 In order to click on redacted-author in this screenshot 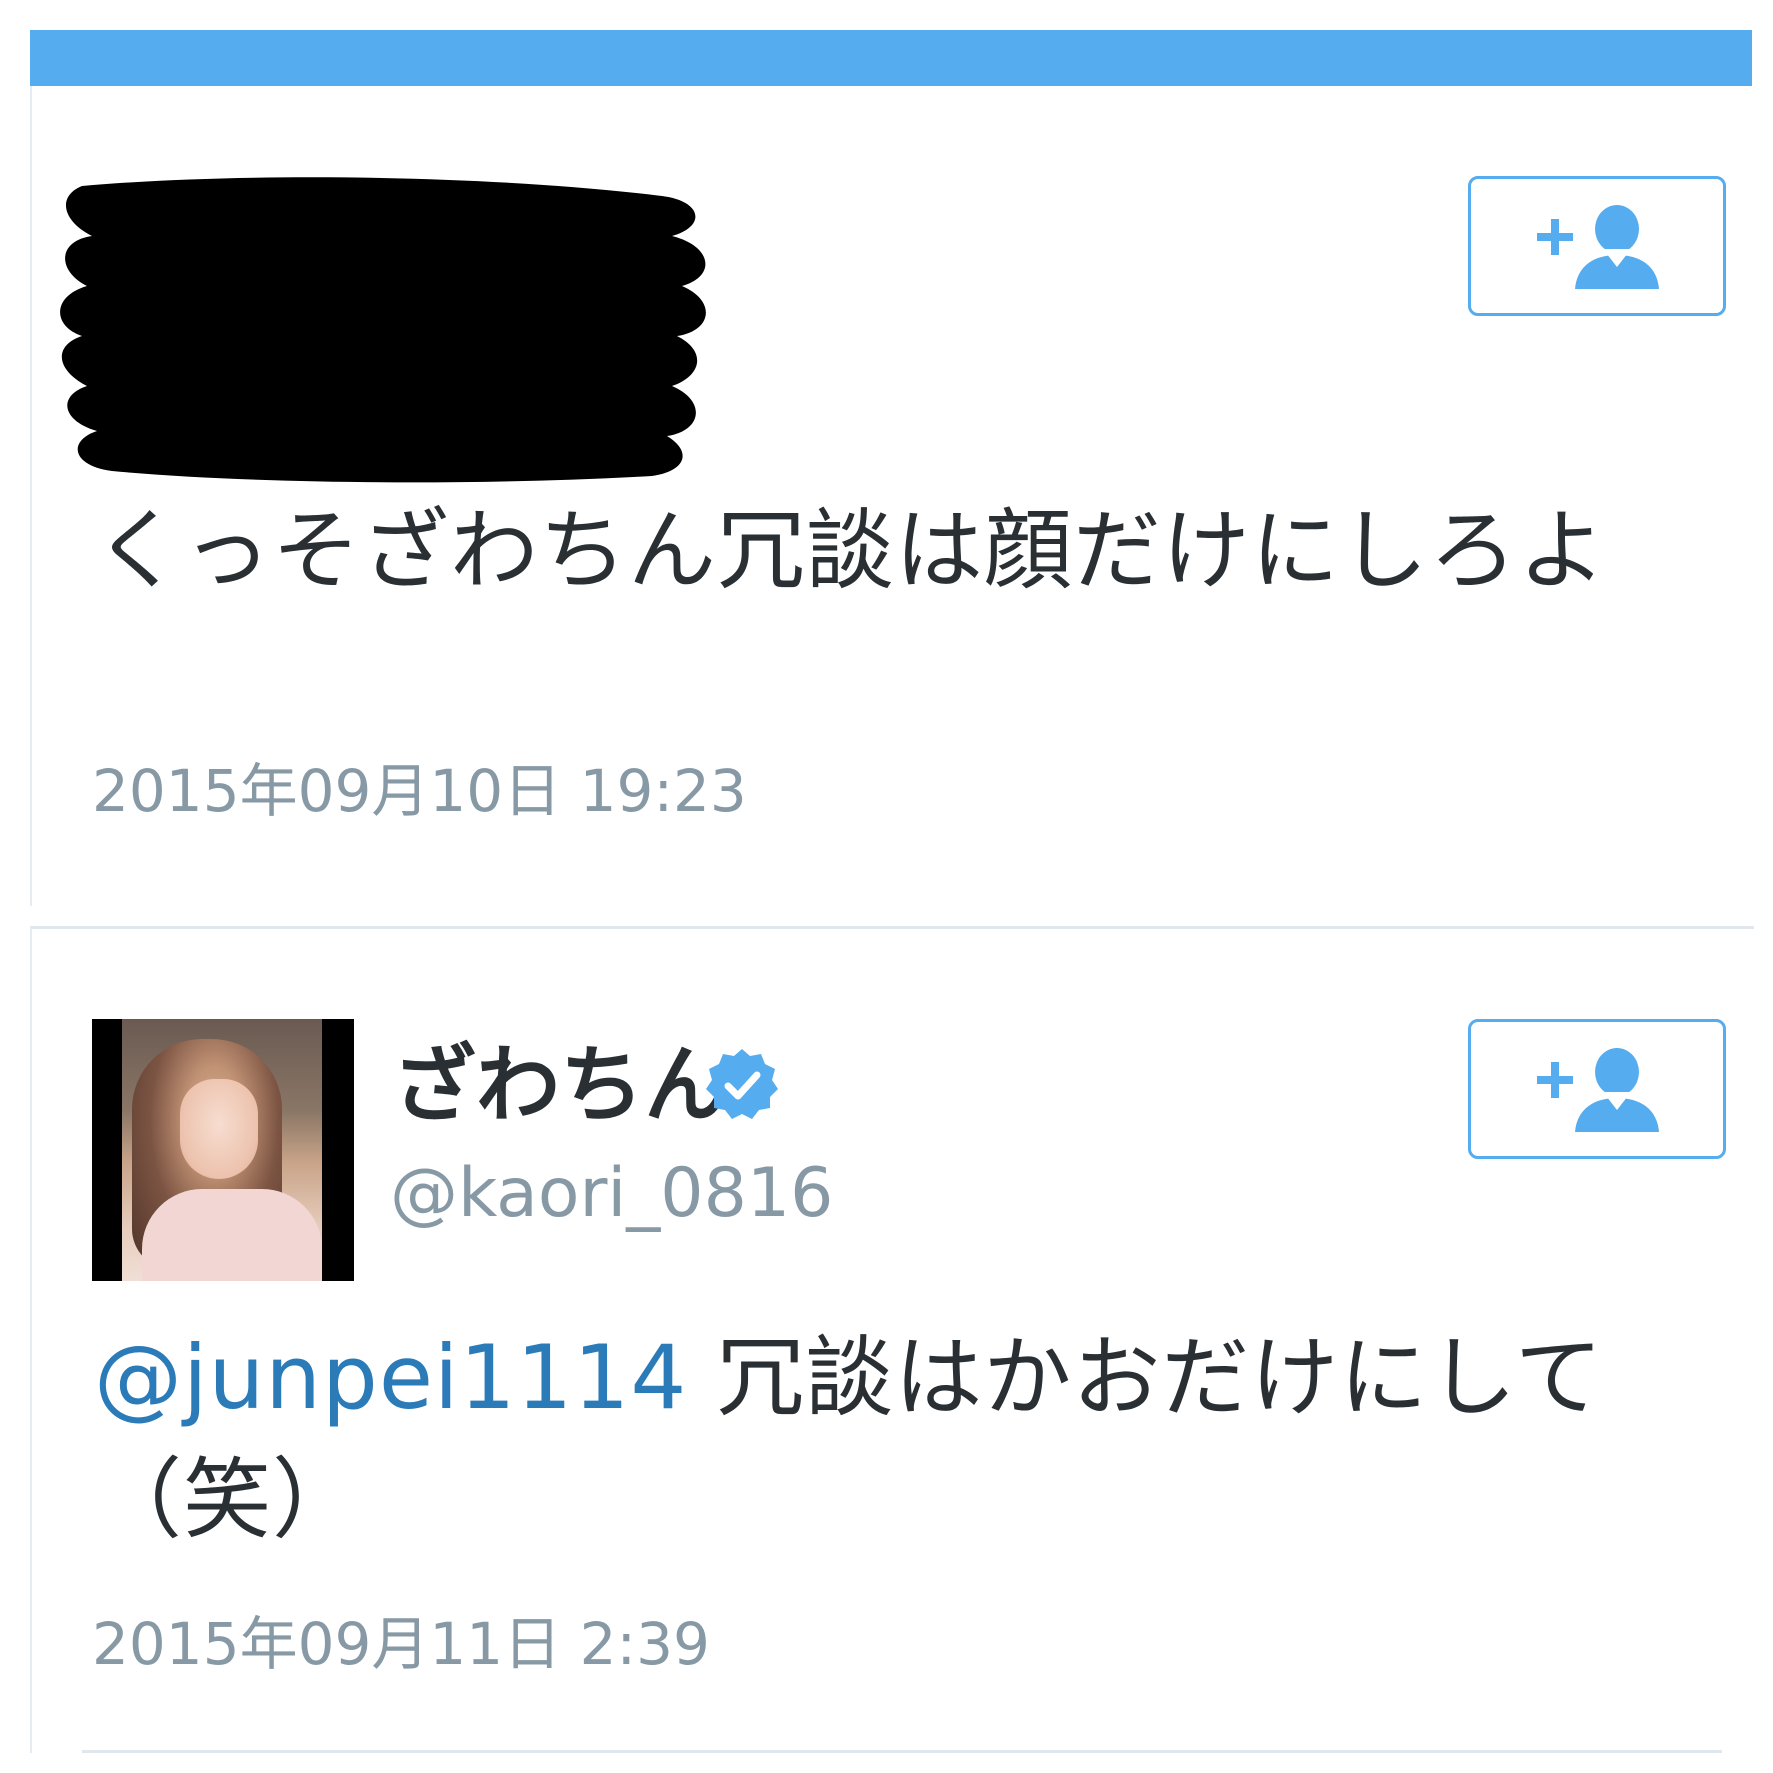, I will do `click(383, 330)`.